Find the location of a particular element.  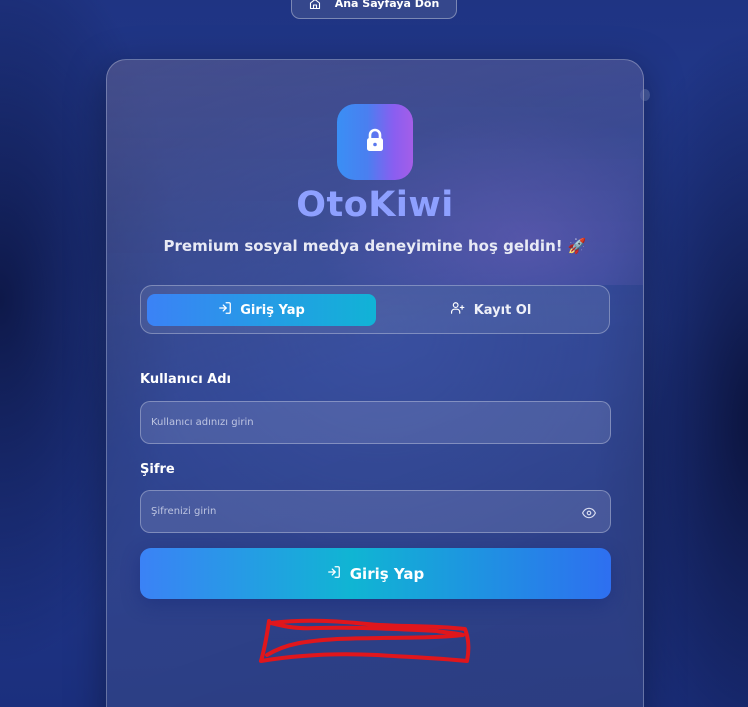

login-submit-label: Giriş Yap is located at coordinates (387, 573).